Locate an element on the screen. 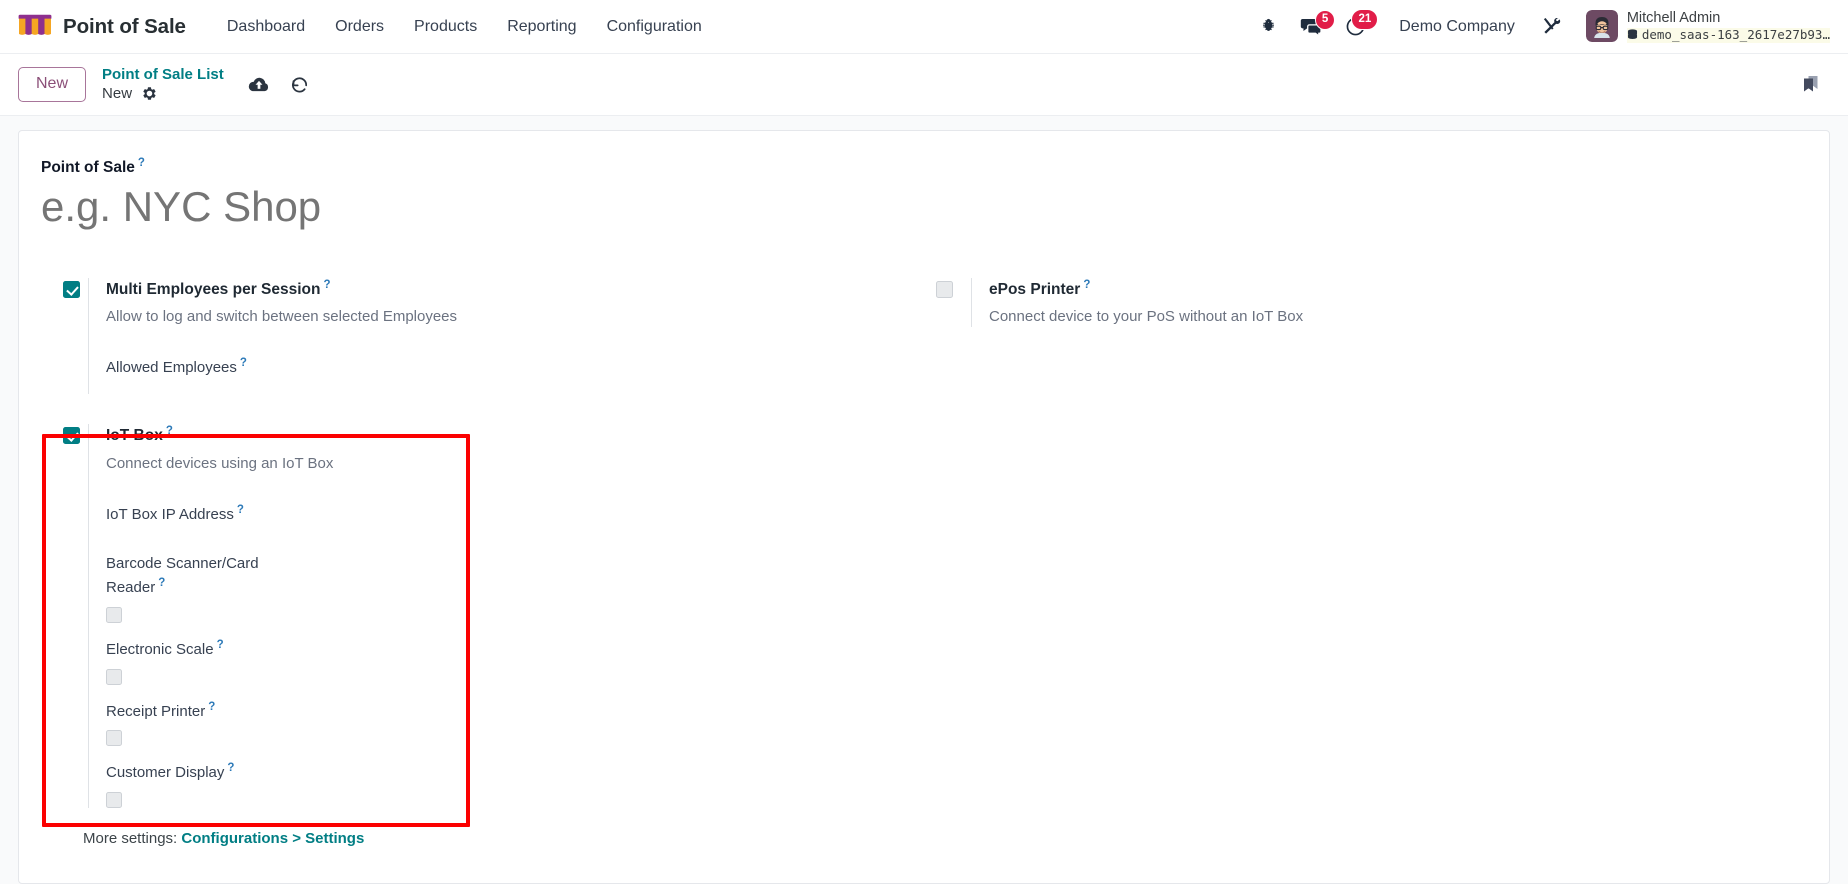 The height and width of the screenshot is (884, 1848). checkbox-multi-employees is located at coordinates (71, 289).